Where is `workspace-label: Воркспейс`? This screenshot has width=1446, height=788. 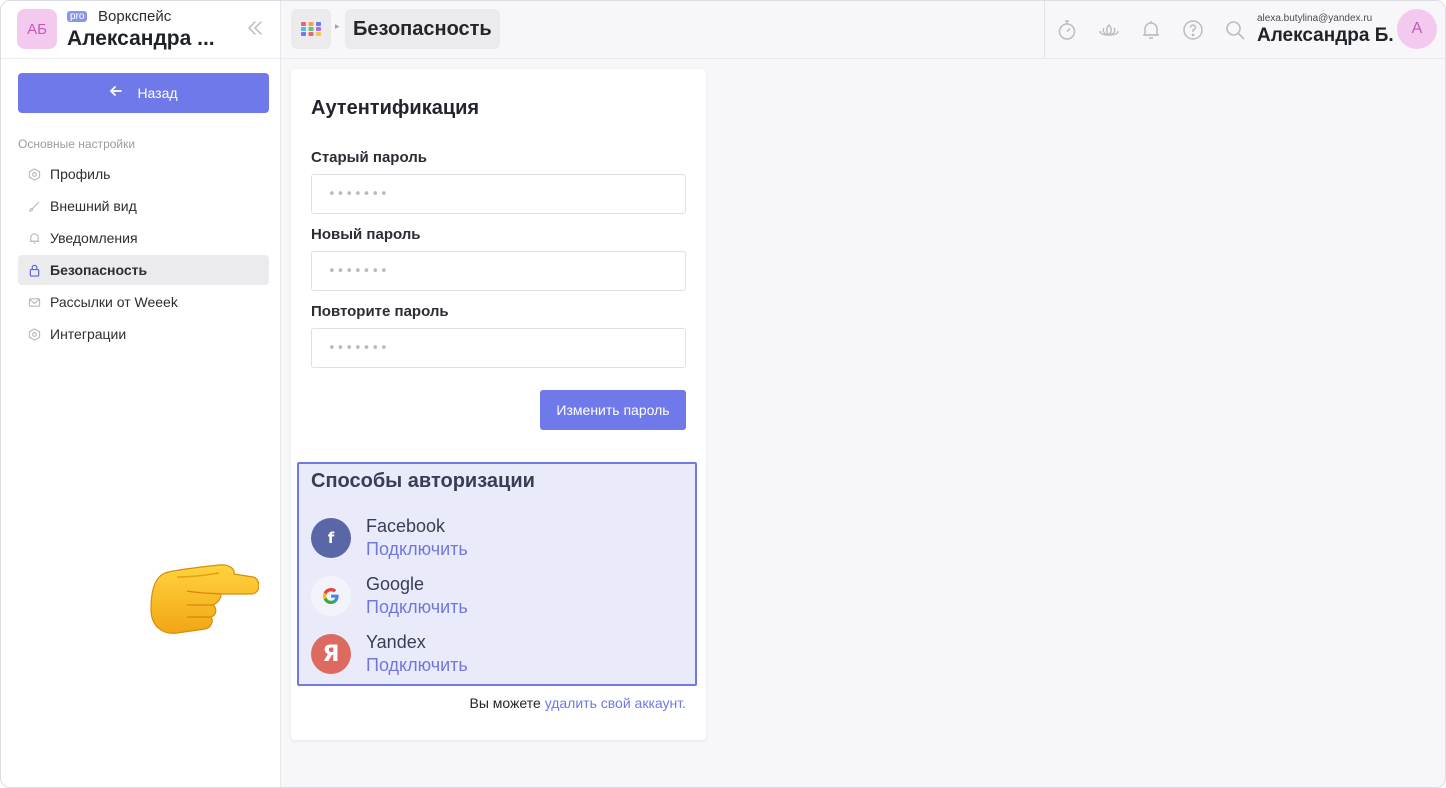 workspace-label: Воркспейс is located at coordinates (135, 16).